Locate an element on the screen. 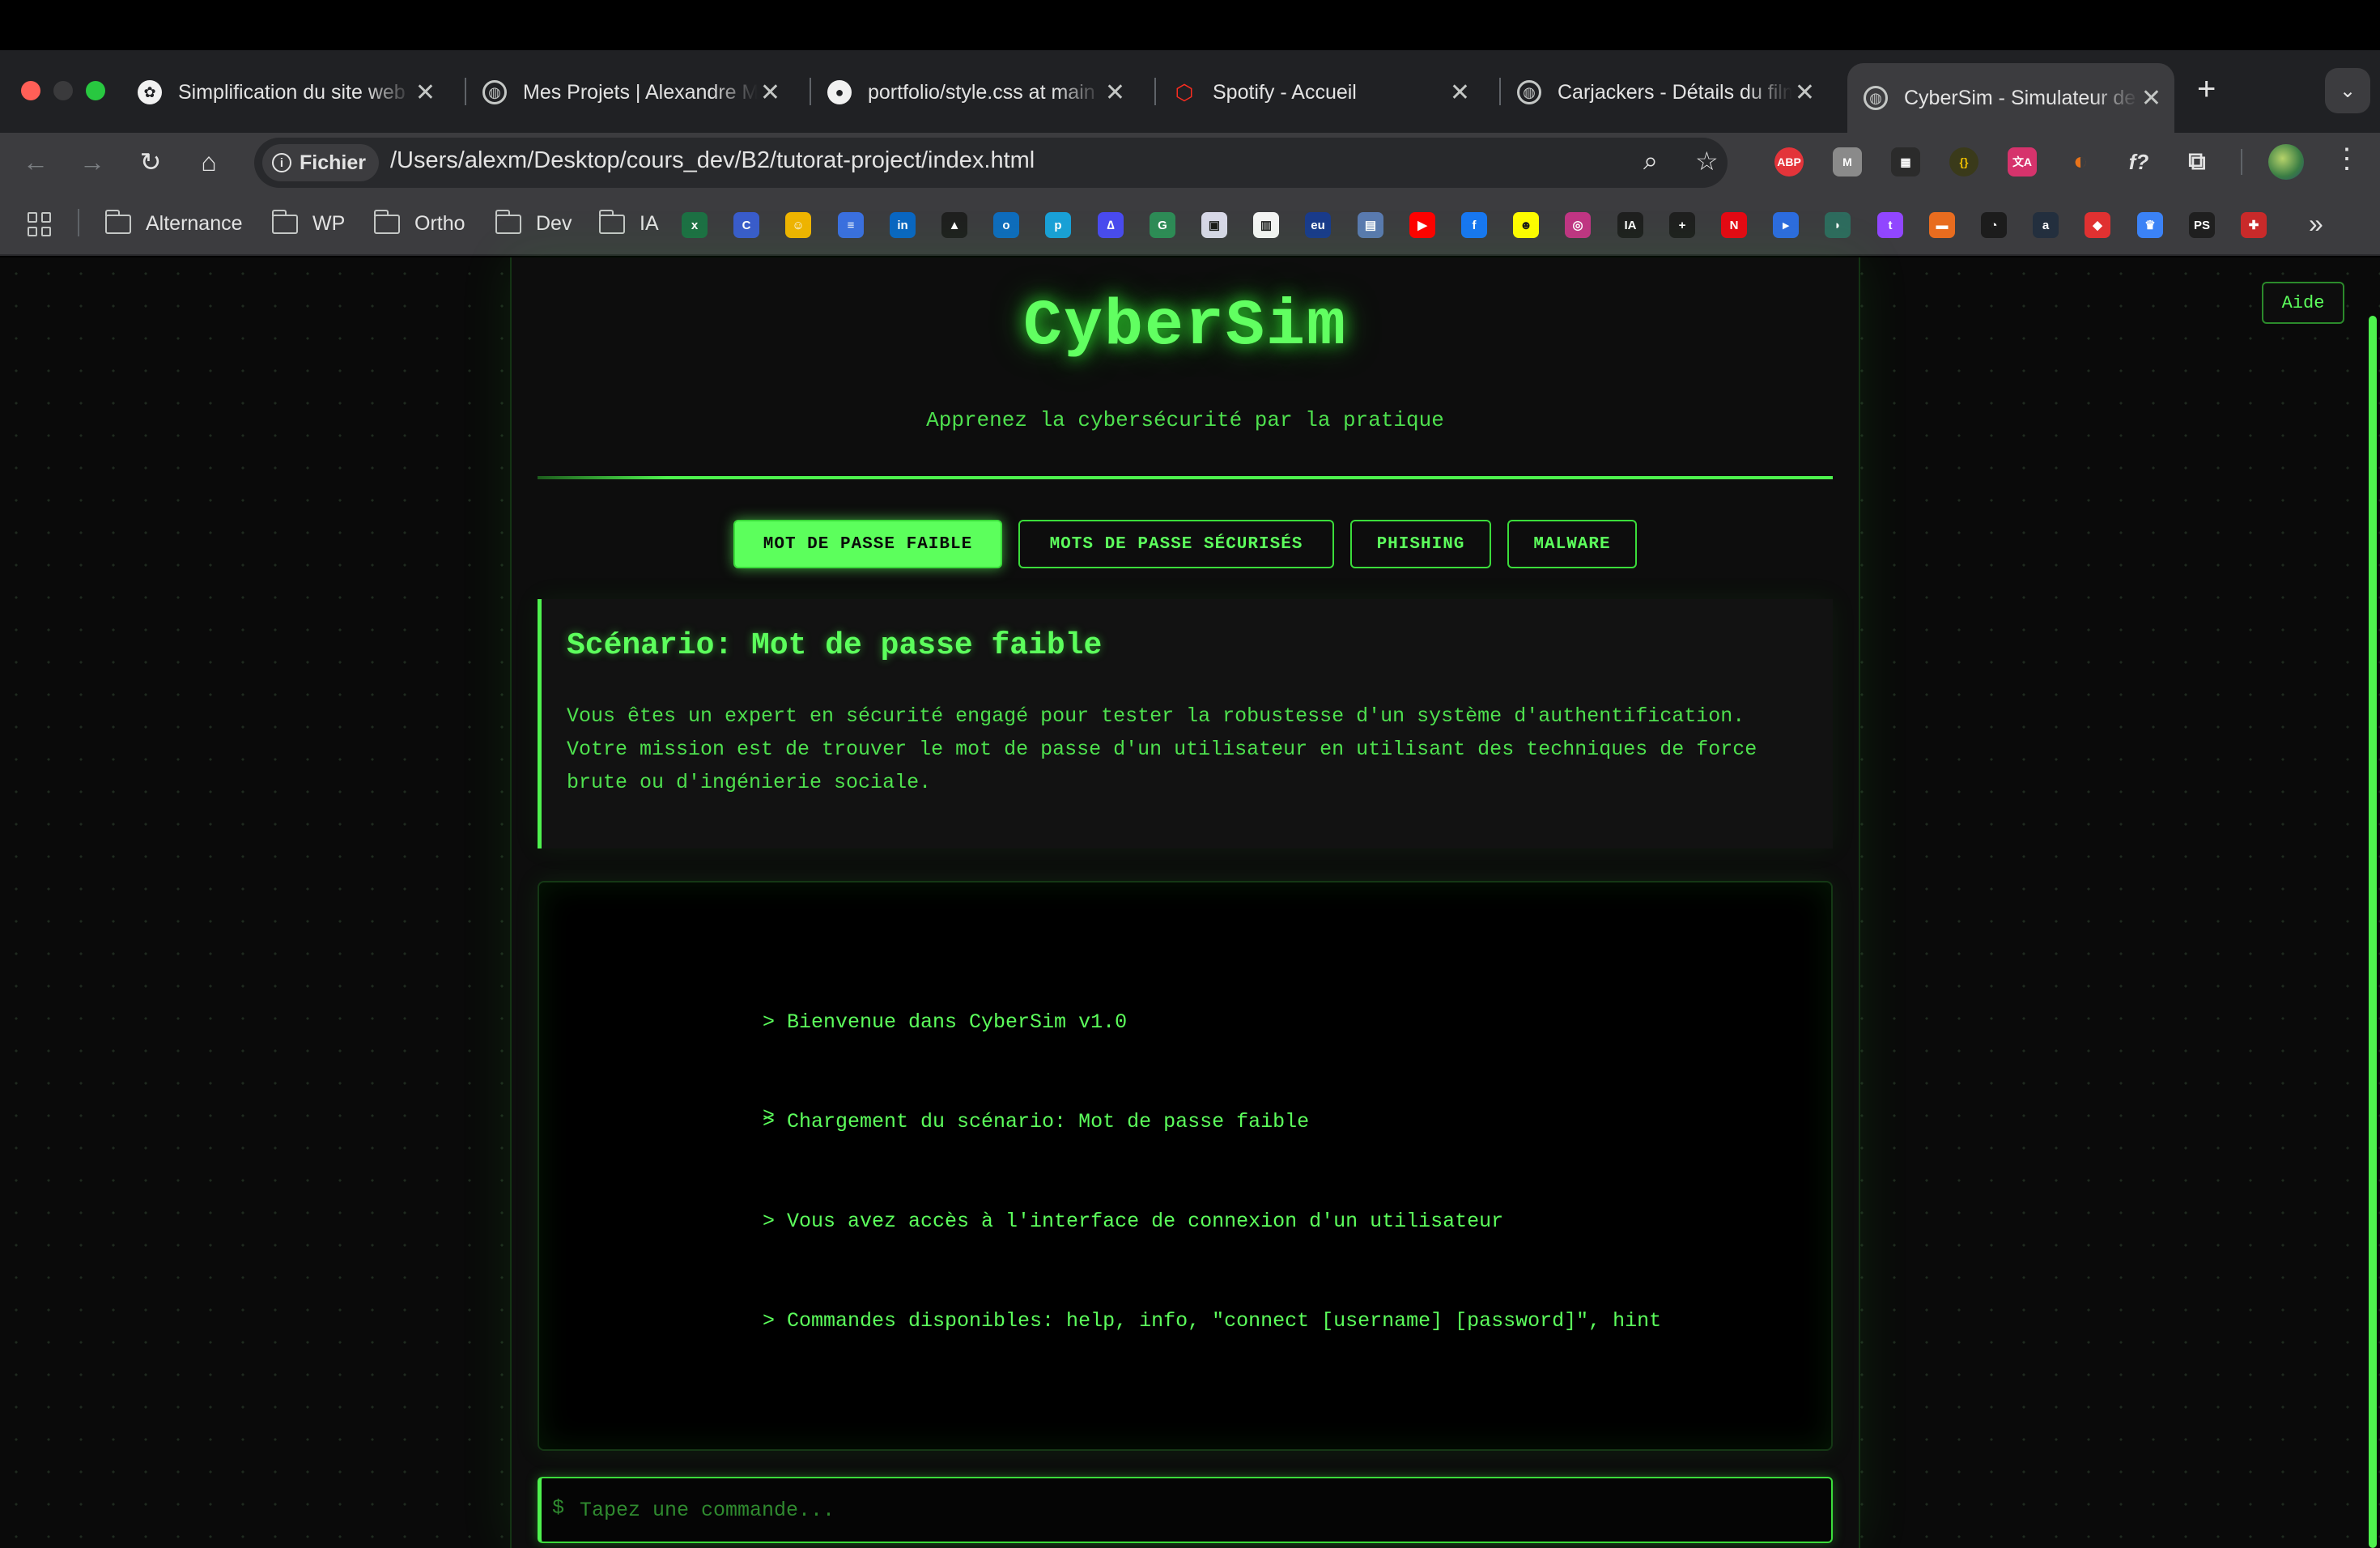 The height and width of the screenshot is (1548, 2380). bookmark-site-icon: IA is located at coordinates (1630, 225).